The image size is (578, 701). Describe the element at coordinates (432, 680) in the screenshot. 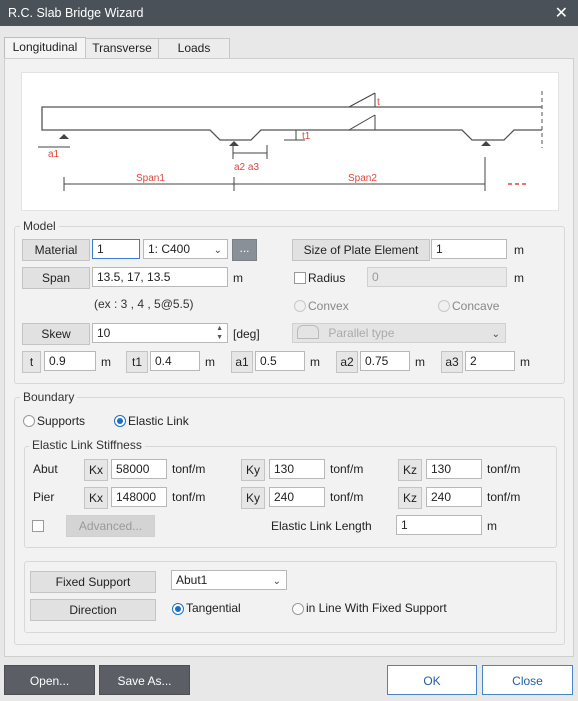

I see `ok-button: OK` at that location.